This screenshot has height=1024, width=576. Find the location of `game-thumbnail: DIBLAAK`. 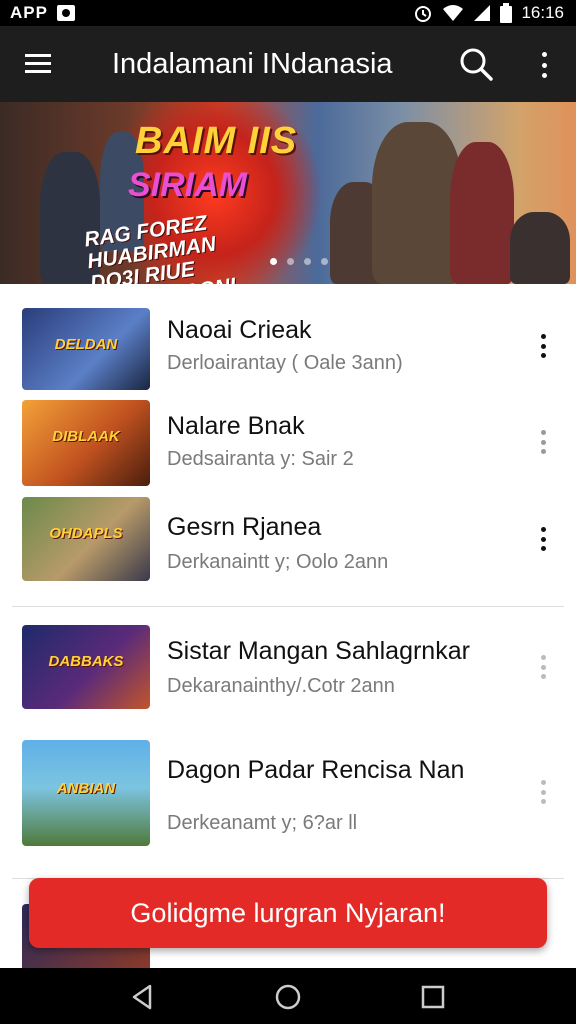

game-thumbnail: DIBLAAK is located at coordinates (86, 443).